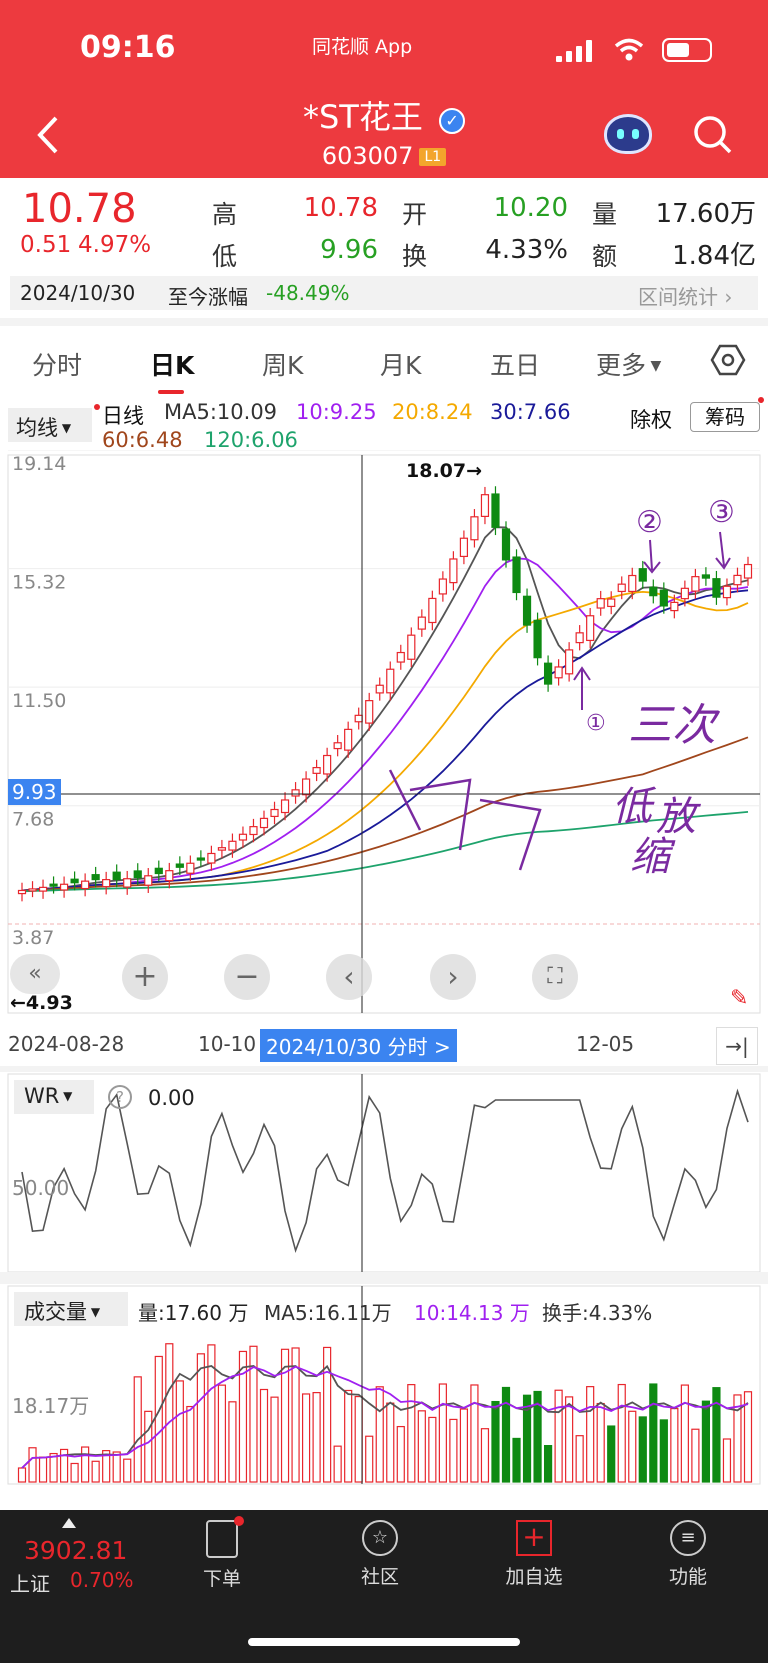 The image size is (768, 1663). I want to click on open-value: 10.20, so click(530, 208).